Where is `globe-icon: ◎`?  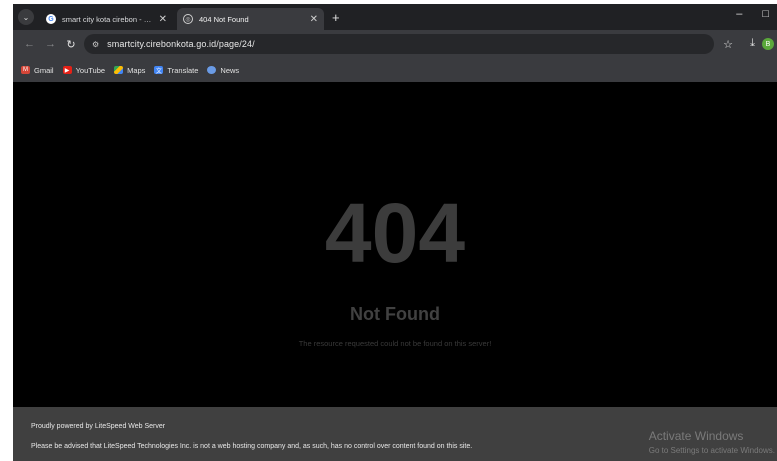
globe-icon: ◎ is located at coordinates (188, 19).